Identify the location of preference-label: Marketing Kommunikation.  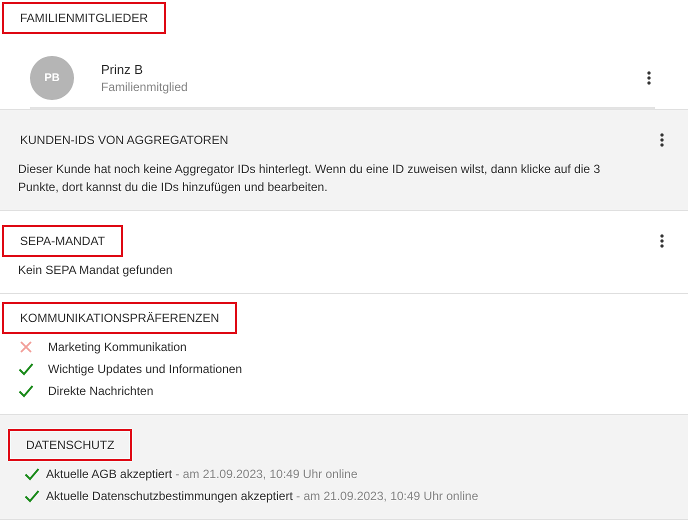
(117, 347).